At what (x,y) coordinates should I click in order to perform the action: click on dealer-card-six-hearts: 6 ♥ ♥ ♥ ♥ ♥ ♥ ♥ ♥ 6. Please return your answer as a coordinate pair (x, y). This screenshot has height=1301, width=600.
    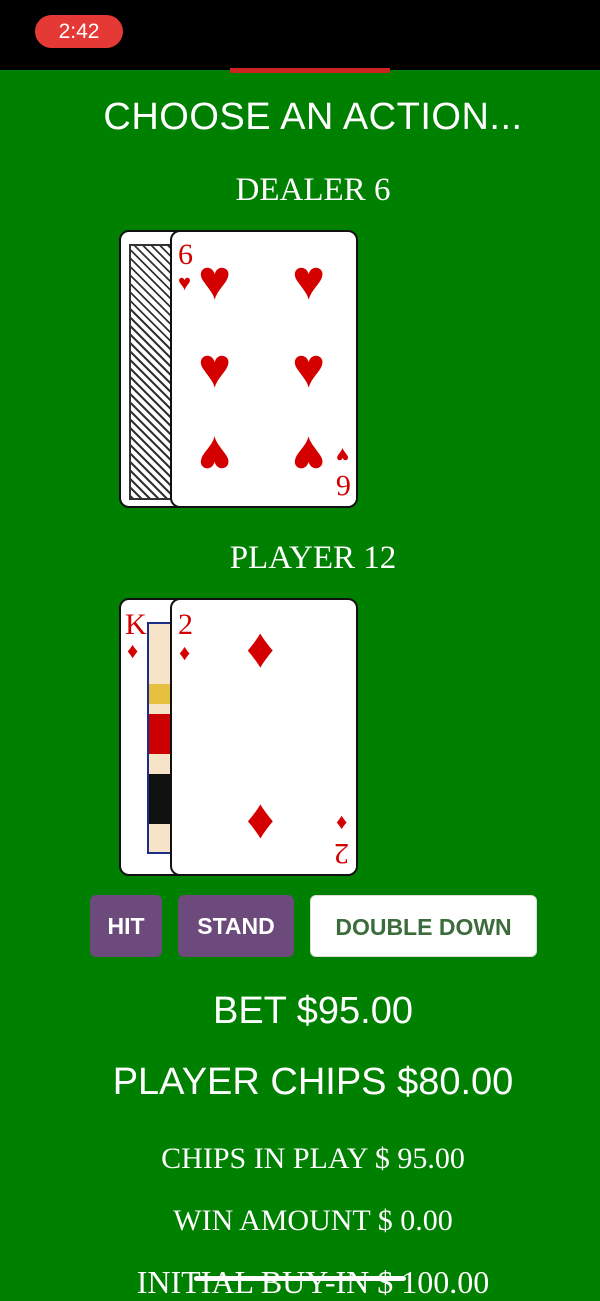
    Looking at the image, I should click on (264, 369).